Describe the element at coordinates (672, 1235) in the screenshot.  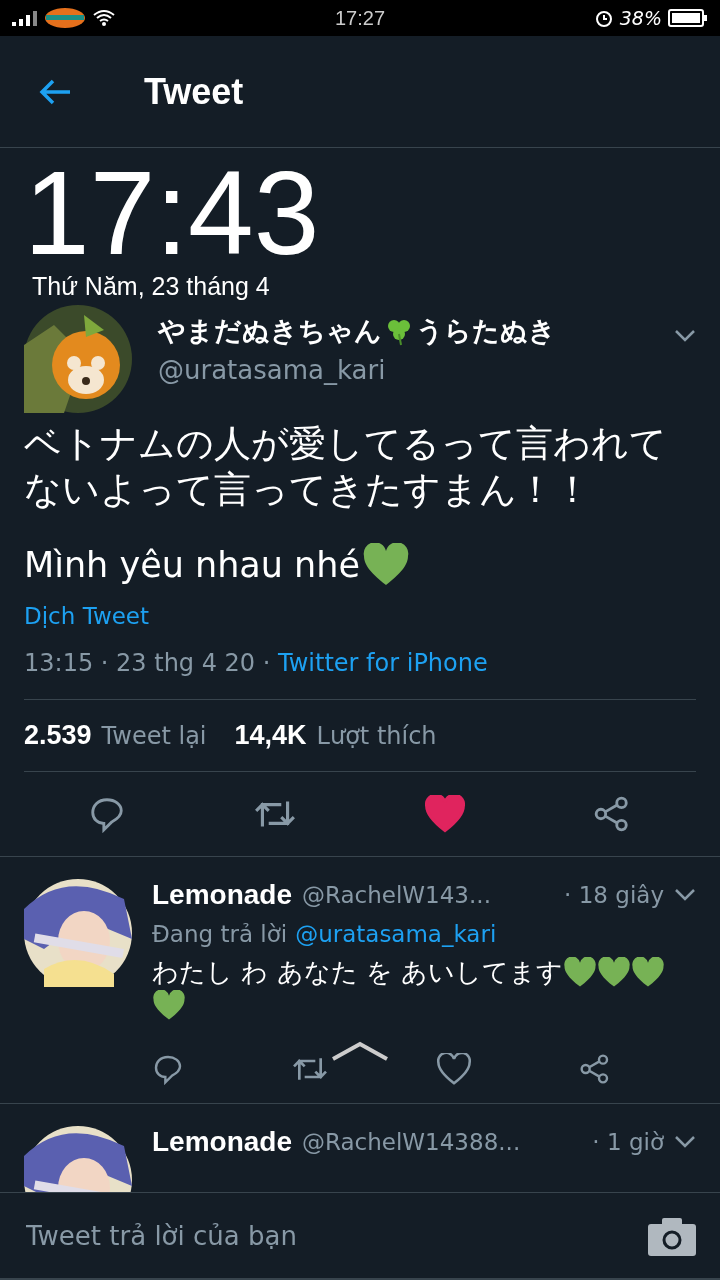
I see `camera-icon` at that location.